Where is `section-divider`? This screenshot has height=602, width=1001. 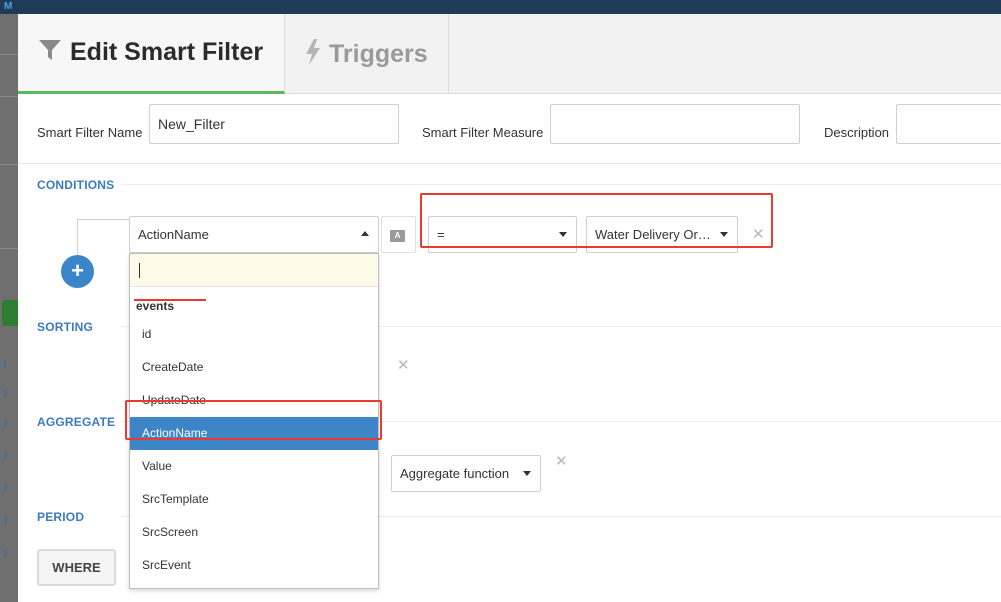 section-divider is located at coordinates (561, 184).